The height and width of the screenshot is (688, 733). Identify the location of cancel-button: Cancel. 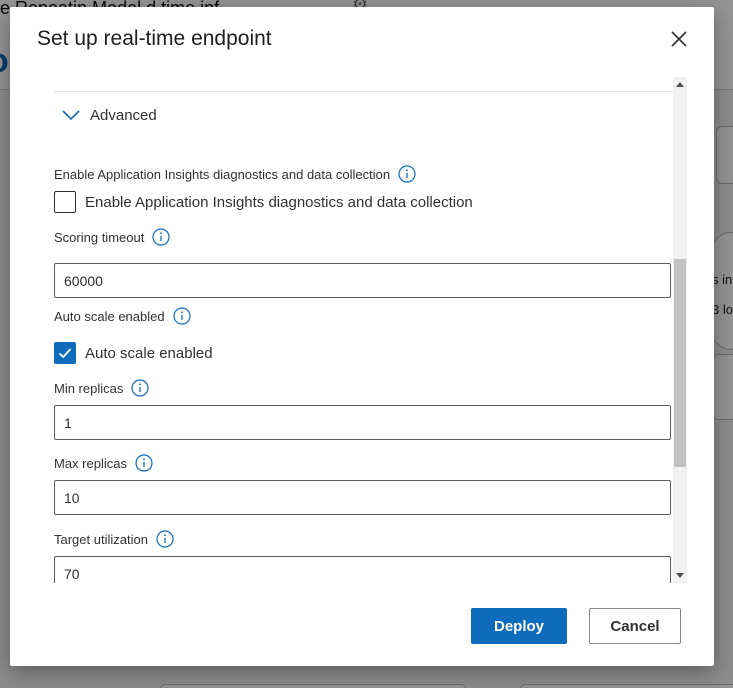
(635, 626).